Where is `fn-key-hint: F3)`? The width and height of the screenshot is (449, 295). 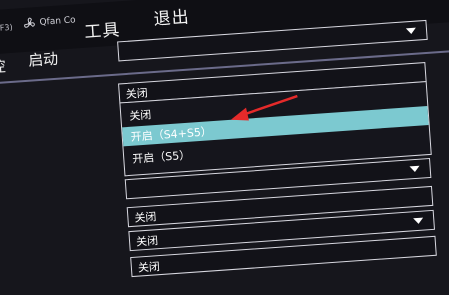
fn-key-hint: F3) is located at coordinates (6, 27).